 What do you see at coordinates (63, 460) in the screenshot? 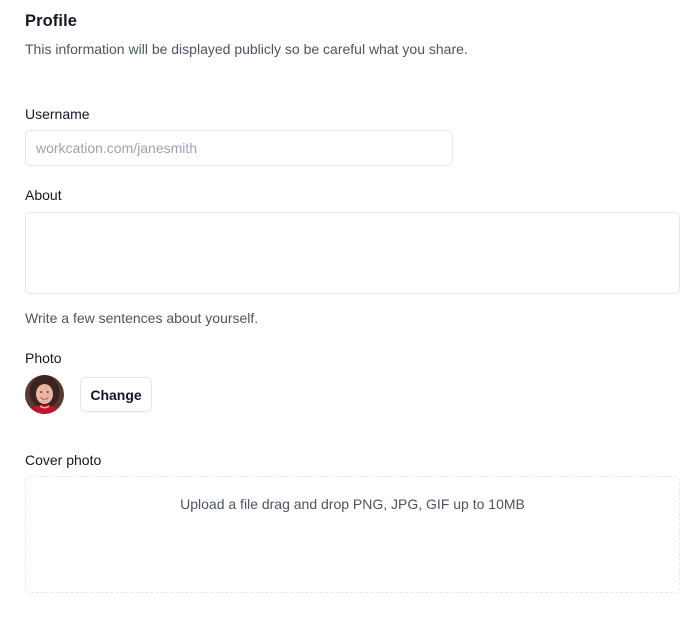
I see `cover-photo-label: Cover photo` at bounding box center [63, 460].